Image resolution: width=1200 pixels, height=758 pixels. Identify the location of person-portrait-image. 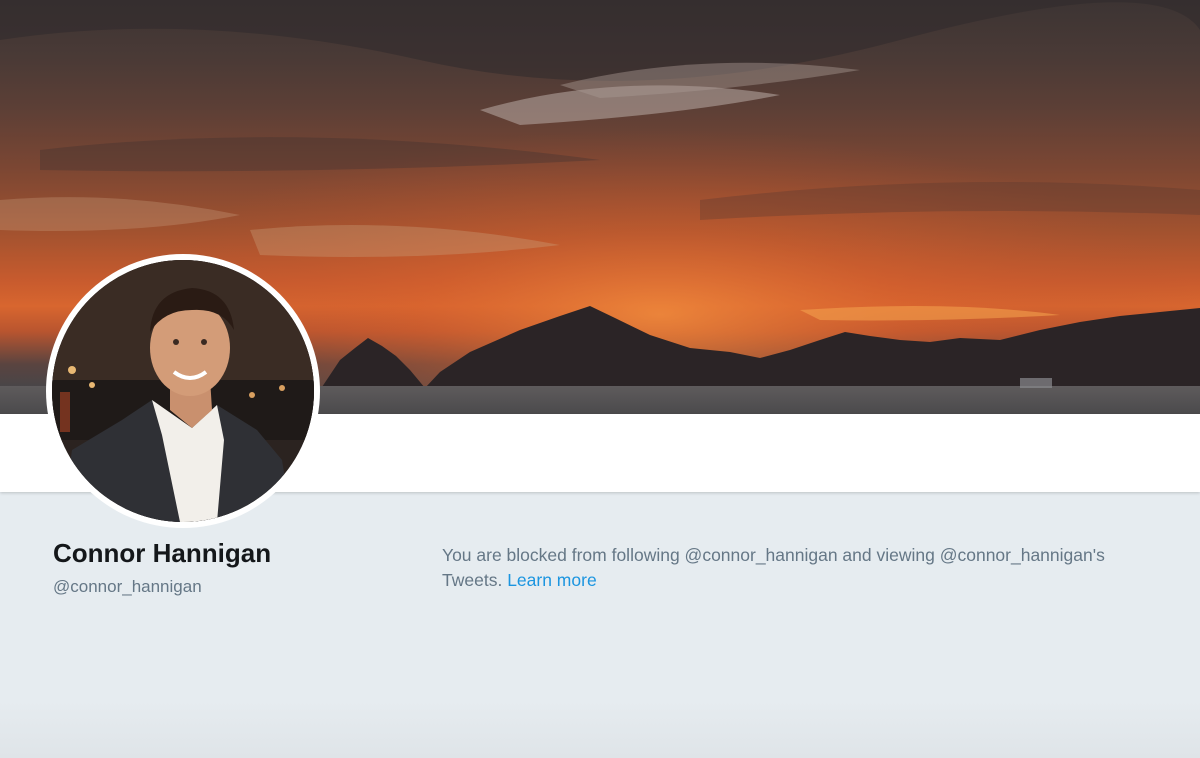
(183, 391).